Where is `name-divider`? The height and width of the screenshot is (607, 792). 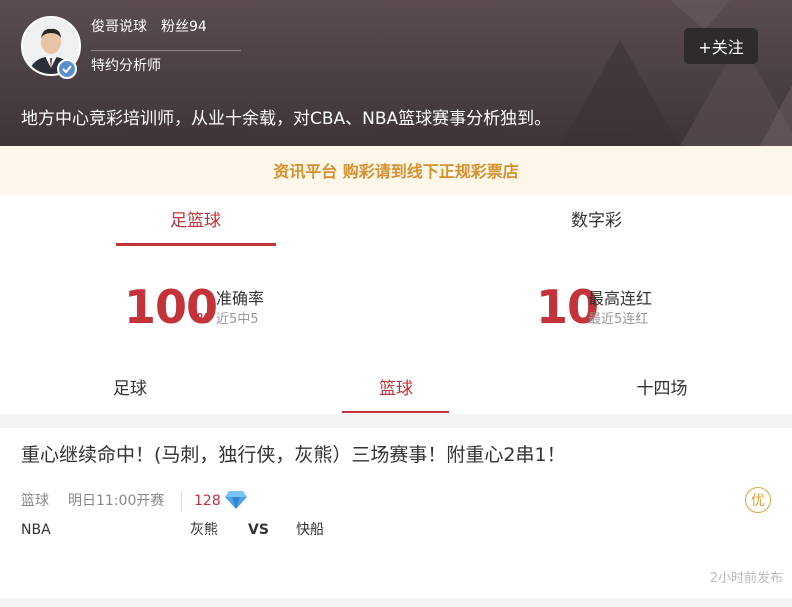 name-divider is located at coordinates (166, 50).